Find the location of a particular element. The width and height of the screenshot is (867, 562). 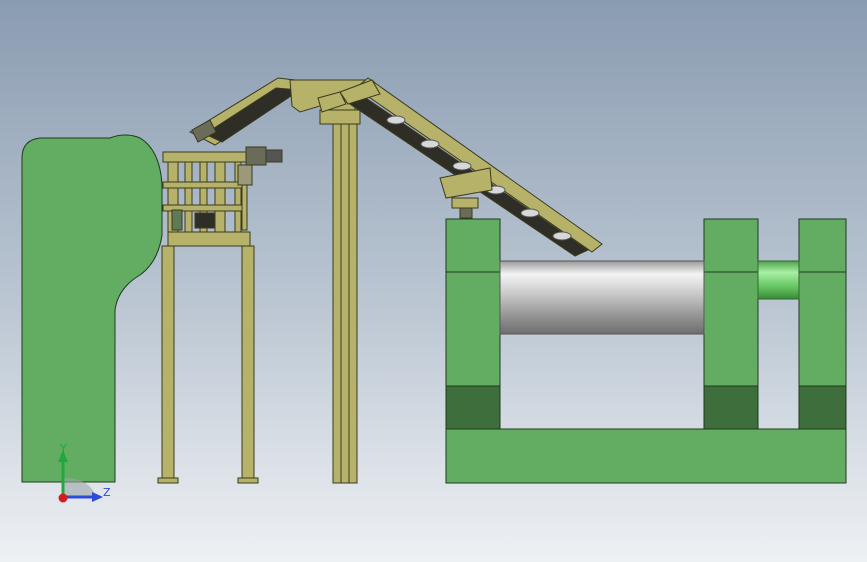

main-roller is located at coordinates (602, 297).